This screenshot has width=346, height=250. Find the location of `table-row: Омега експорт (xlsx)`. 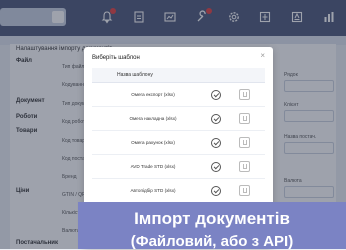

table-row: Омега експорт (xlsx) is located at coordinates (178, 95).